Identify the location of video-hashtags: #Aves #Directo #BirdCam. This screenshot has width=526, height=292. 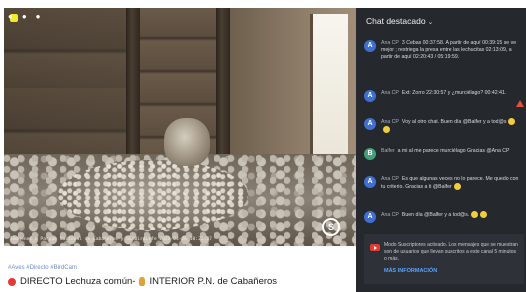
(42, 268).